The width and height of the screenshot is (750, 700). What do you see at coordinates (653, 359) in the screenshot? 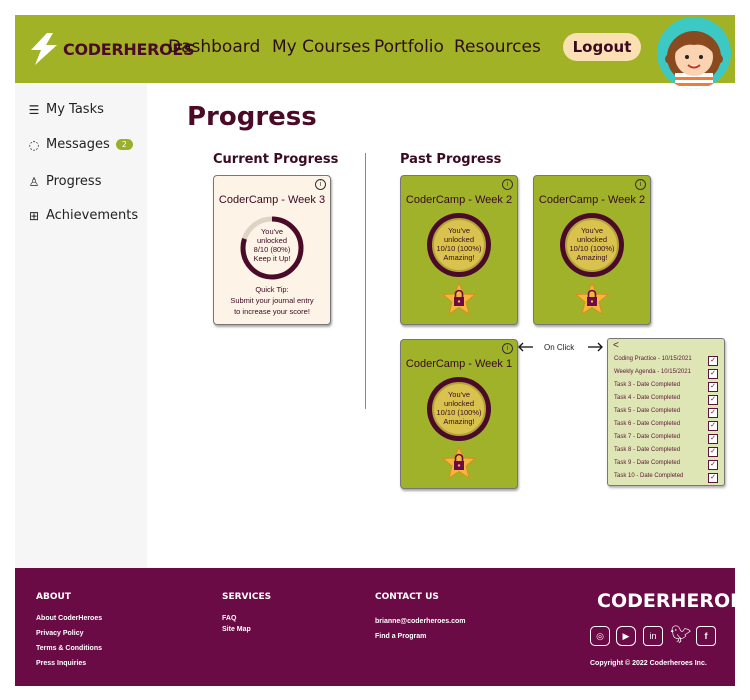
I see `task-item: Coding Practice - 10/15/2021` at bounding box center [653, 359].